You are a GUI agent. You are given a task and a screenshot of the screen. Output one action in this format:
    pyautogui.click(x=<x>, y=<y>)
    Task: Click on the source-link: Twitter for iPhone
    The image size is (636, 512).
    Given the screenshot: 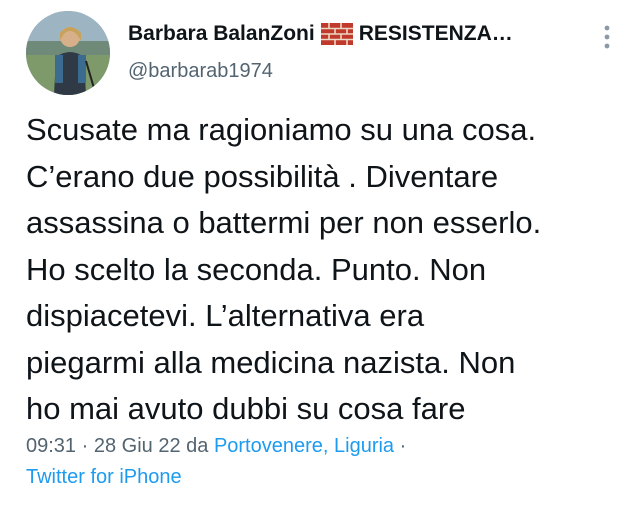 What is the action you would take?
    pyautogui.click(x=104, y=477)
    